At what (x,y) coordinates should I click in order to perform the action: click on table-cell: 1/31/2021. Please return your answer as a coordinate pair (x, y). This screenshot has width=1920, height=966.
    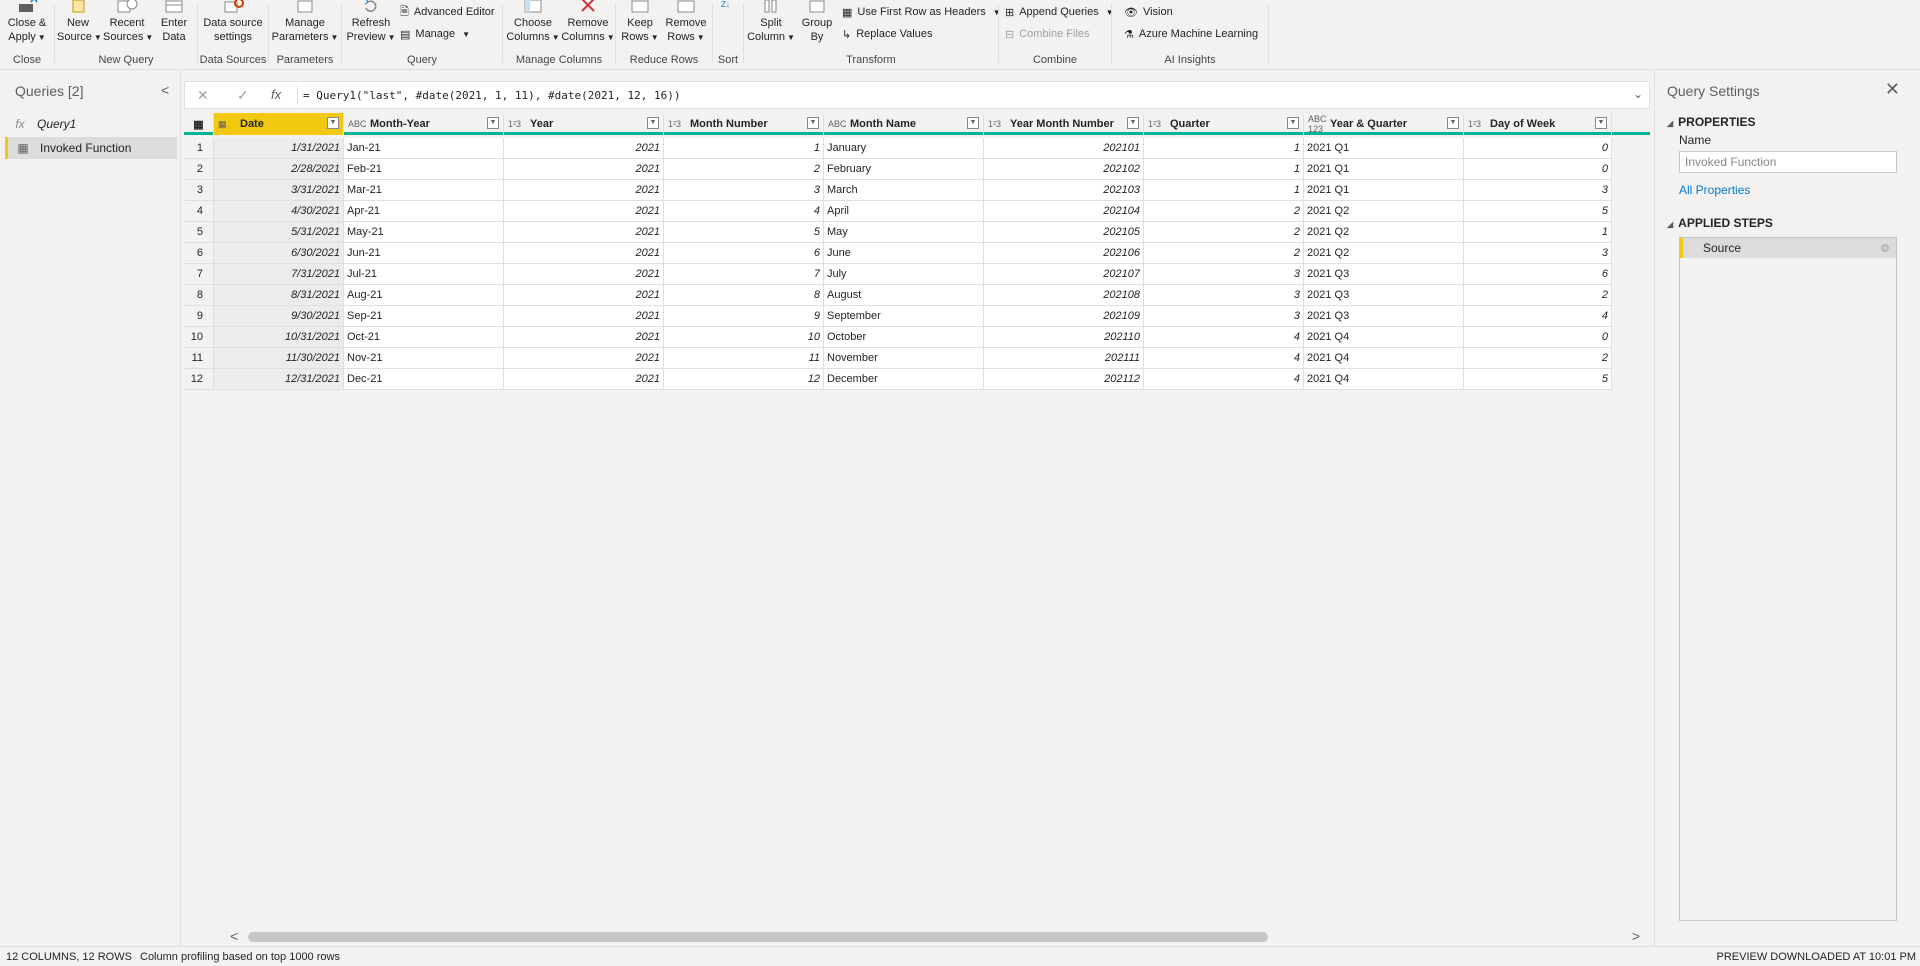
    Looking at the image, I should click on (279, 148).